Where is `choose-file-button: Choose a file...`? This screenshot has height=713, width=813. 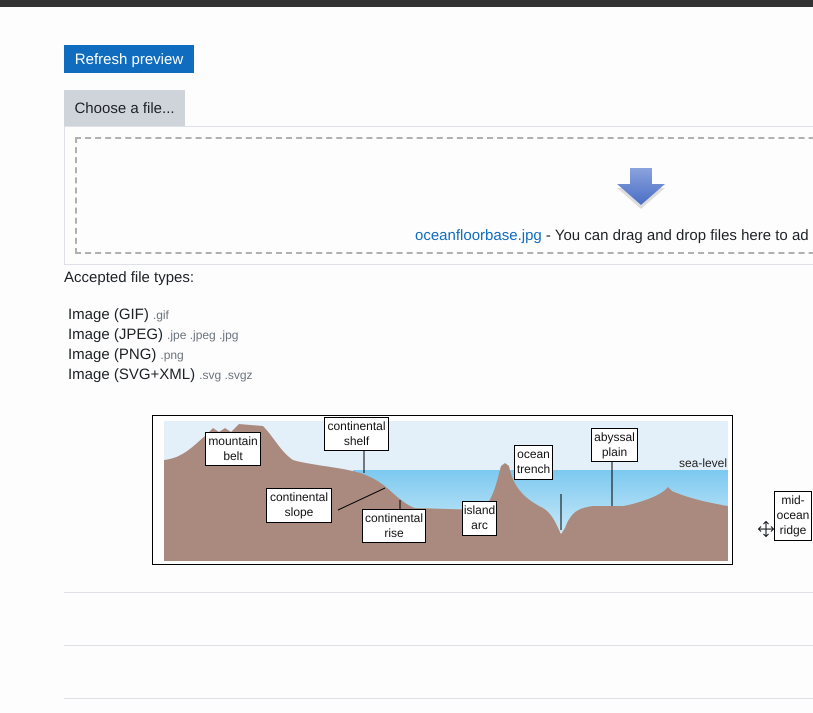
choose-file-button: Choose a file... is located at coordinates (124, 108).